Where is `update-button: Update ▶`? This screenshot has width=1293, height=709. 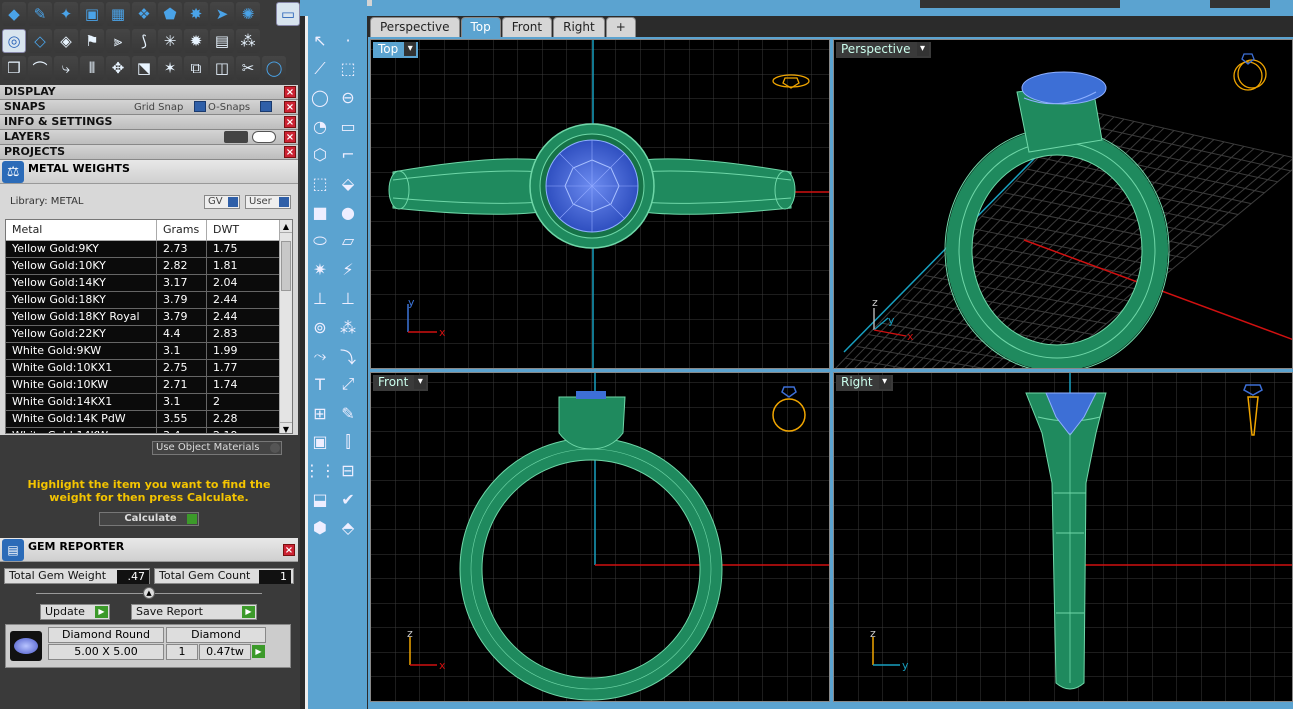
update-button: Update ▶ is located at coordinates (75, 612).